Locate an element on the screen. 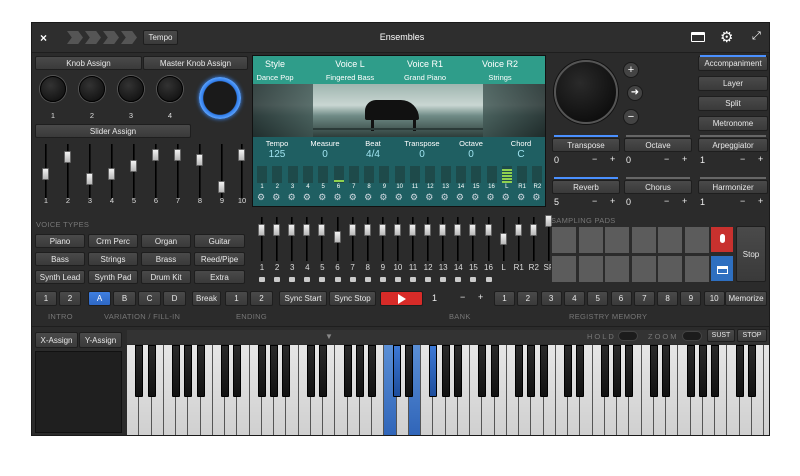 The image size is (800, 476). tempo-button: Tempo is located at coordinates (160, 37).